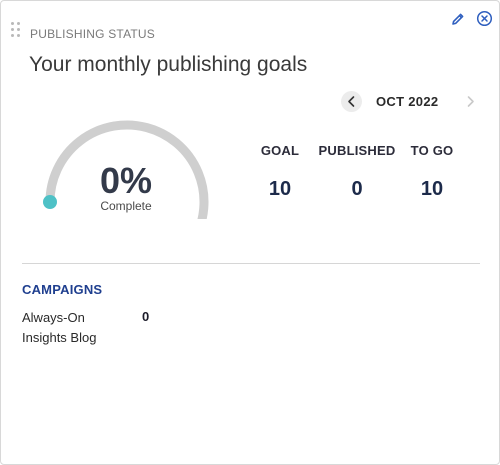 This screenshot has height=465, width=500. Describe the element at coordinates (92, 34) in the screenshot. I see `widget-label: PUBLISHING STATUS` at that location.